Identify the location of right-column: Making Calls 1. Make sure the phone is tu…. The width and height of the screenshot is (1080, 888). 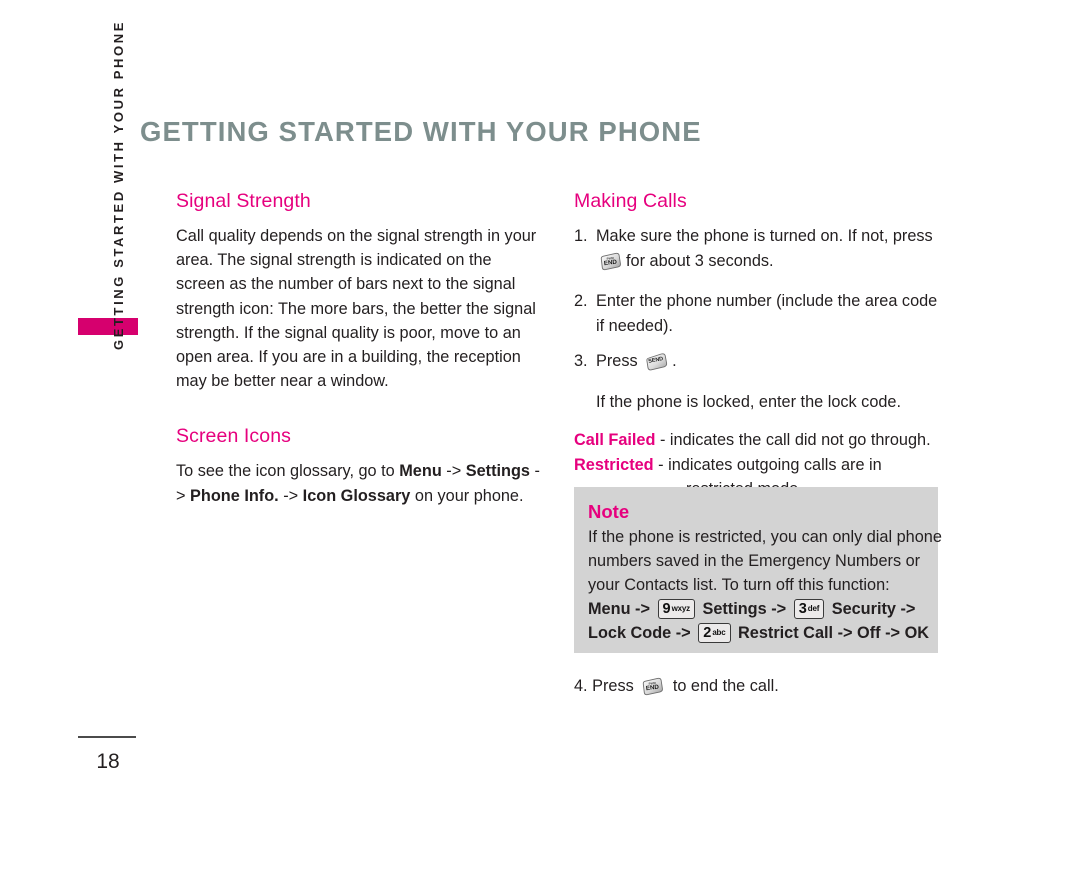
(760, 346).